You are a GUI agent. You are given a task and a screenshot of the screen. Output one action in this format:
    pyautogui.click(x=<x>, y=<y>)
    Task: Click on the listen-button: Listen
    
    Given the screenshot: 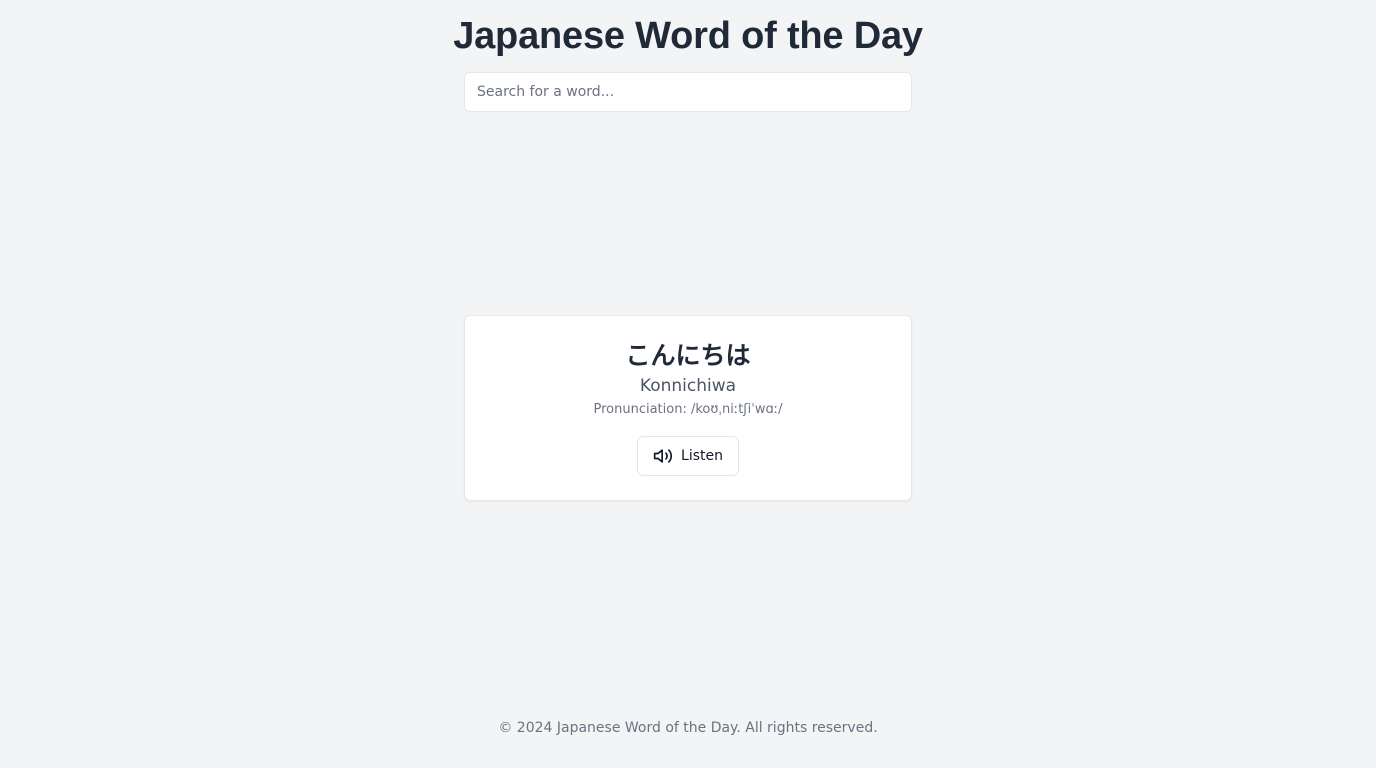 What is the action you would take?
    pyautogui.click(x=688, y=456)
    